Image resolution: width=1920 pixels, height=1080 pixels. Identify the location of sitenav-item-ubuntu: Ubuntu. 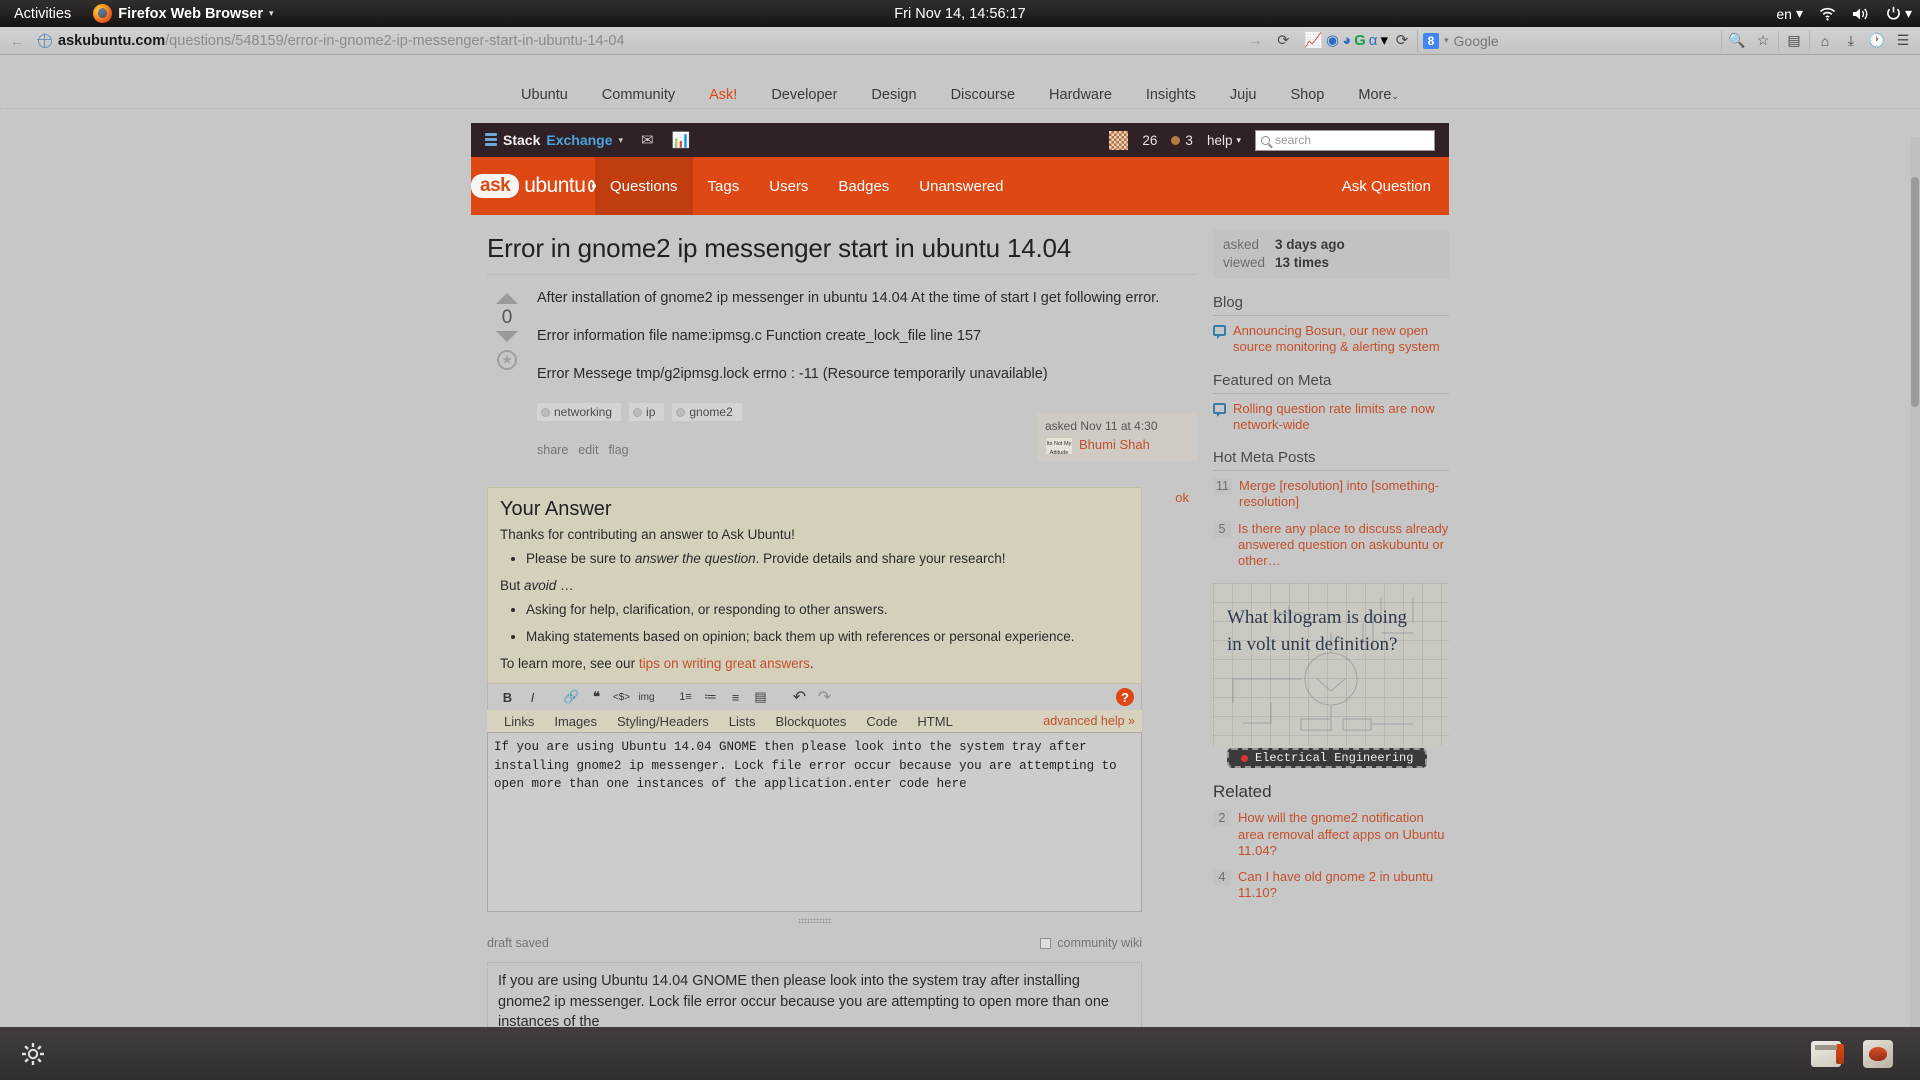
(544, 95).